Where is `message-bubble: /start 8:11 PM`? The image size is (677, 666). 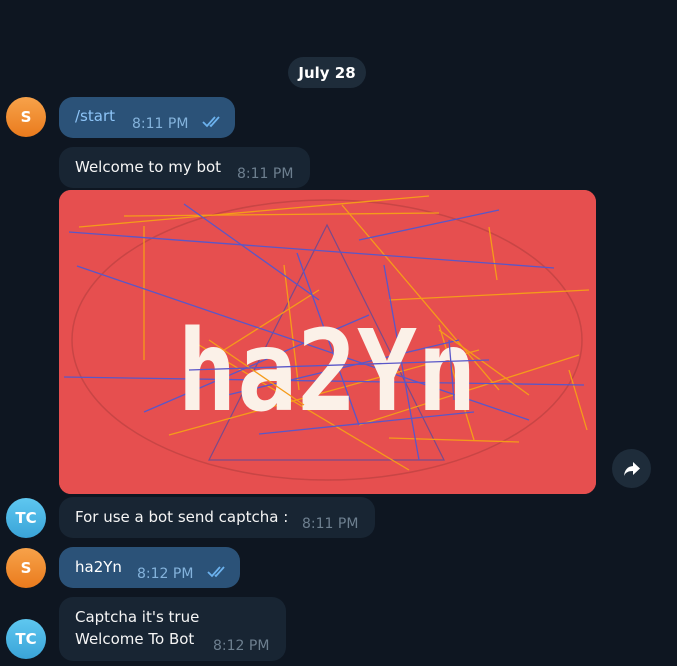 message-bubble: /start 8:11 PM is located at coordinates (147, 117).